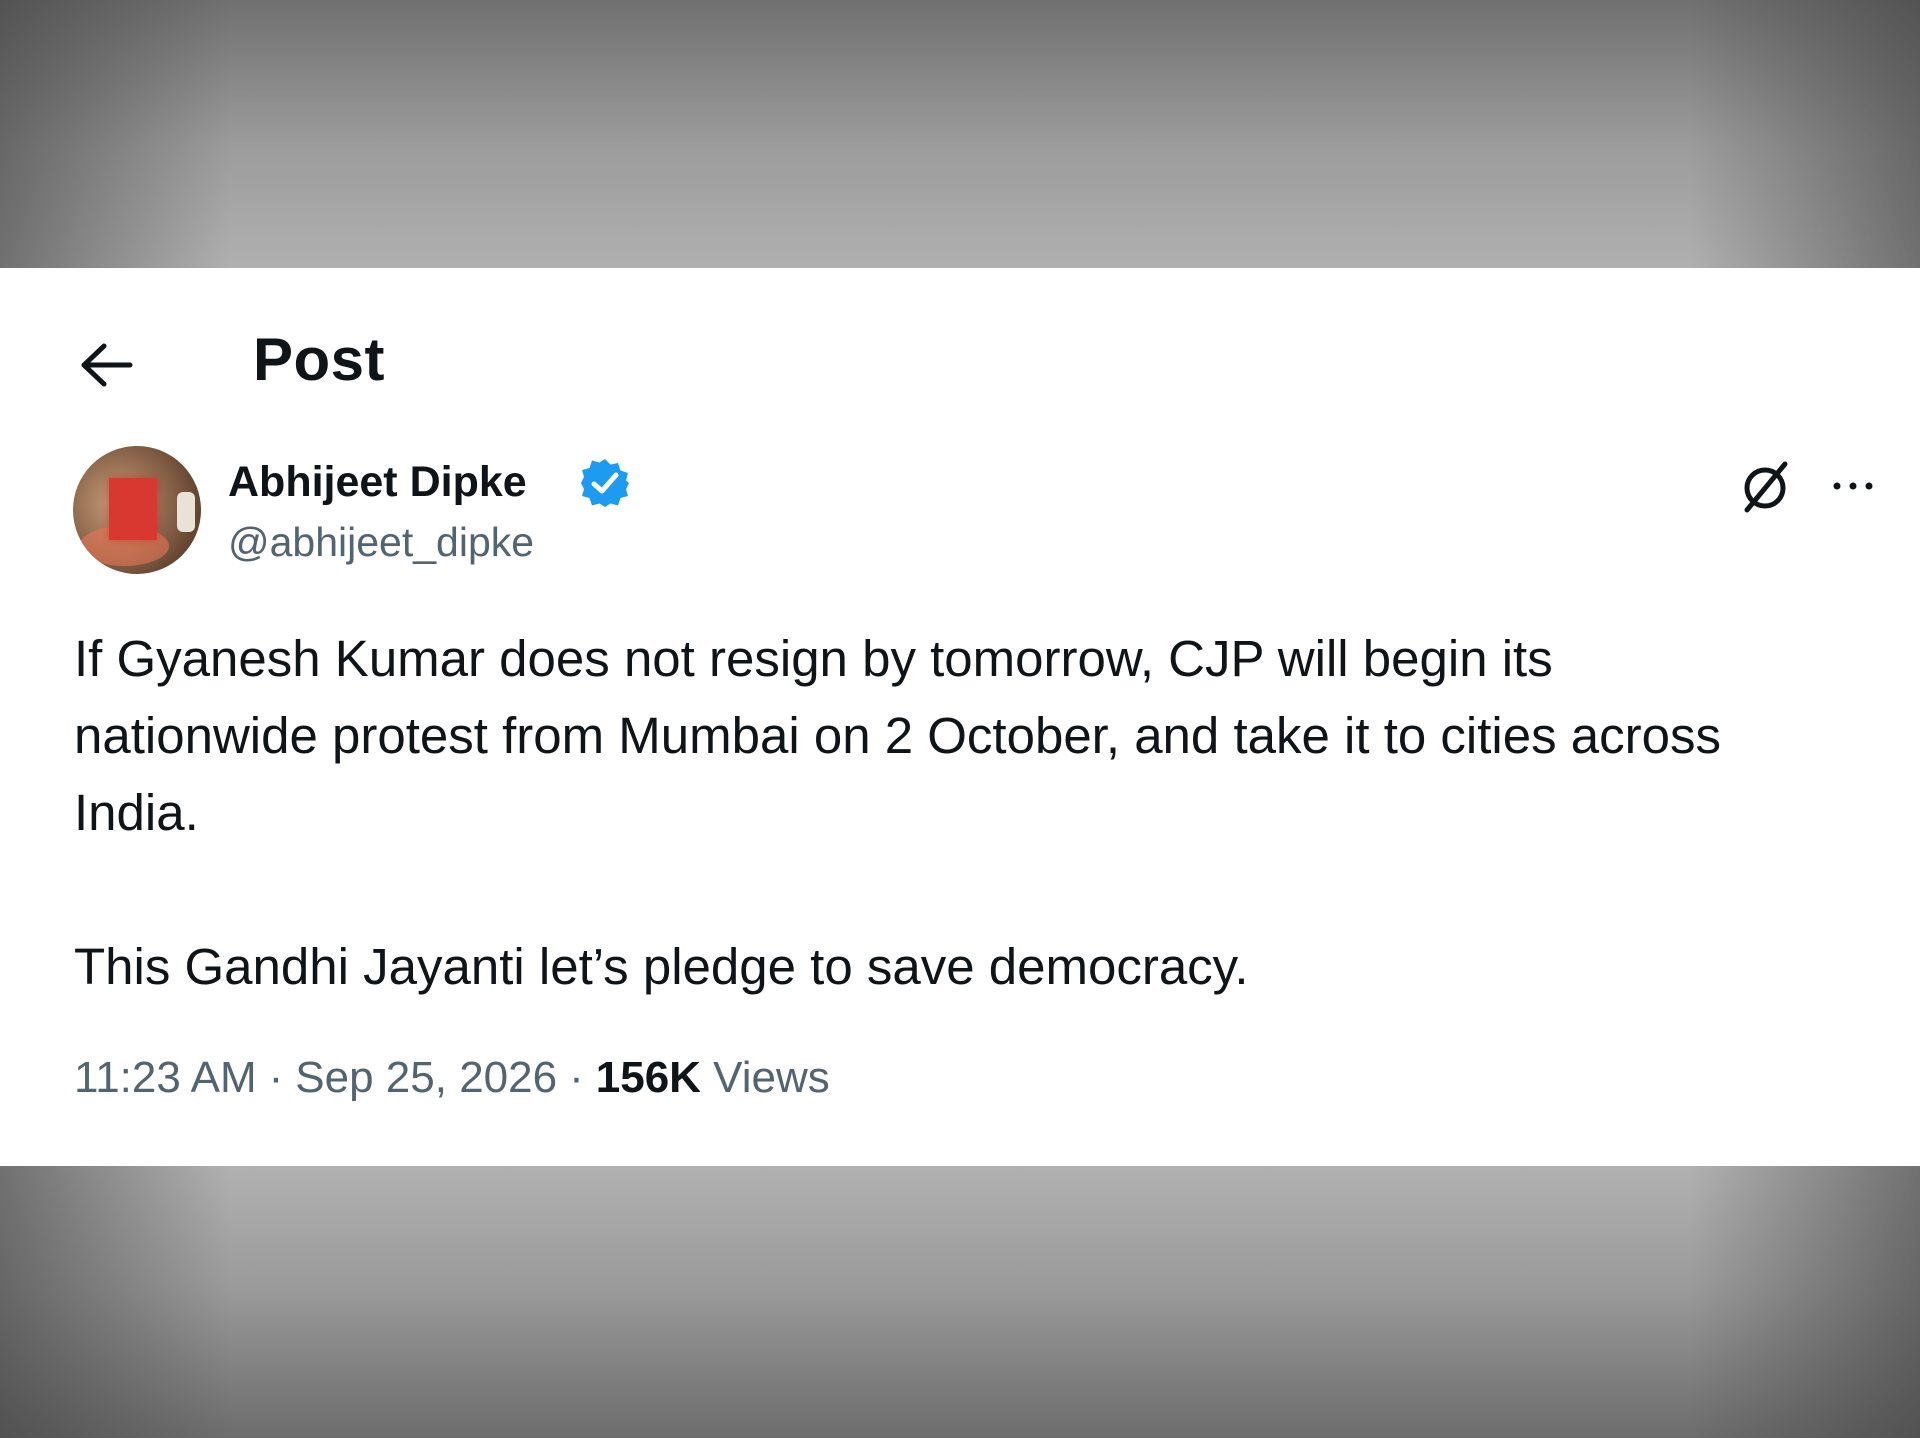 The image size is (1920, 1438). What do you see at coordinates (771, 1077) in the screenshot?
I see `views-label: Views` at bounding box center [771, 1077].